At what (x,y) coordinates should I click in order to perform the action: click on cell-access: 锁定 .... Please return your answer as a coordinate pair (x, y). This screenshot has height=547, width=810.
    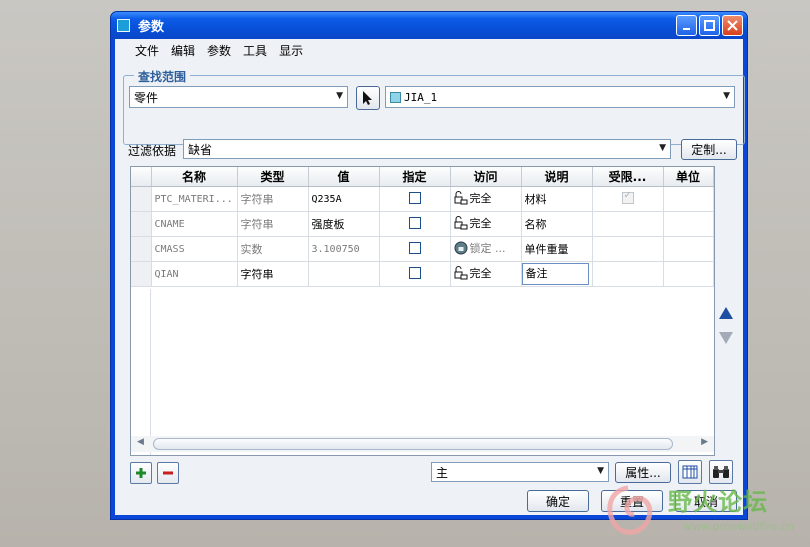
    Looking at the image, I should click on (486, 249).